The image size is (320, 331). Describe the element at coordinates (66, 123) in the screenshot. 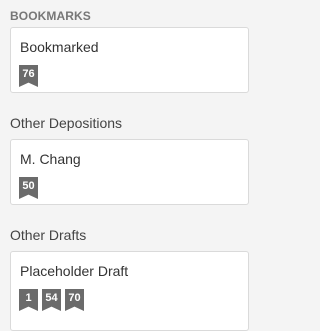

I see `section-header-other-depositions: Other Depositions` at that location.